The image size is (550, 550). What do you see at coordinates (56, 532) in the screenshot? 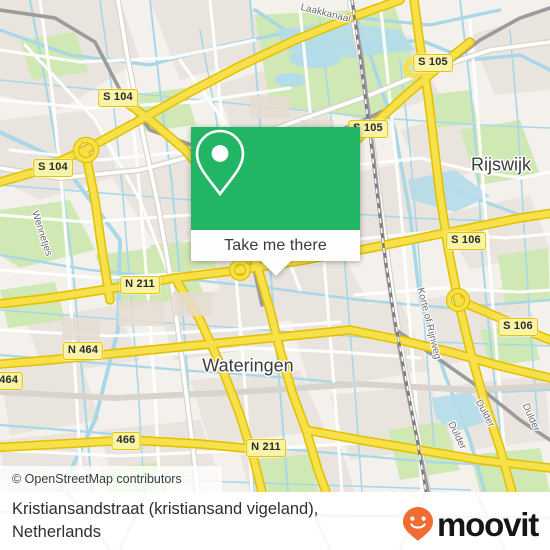
I see `page-title-line2: Netherlands` at bounding box center [56, 532].